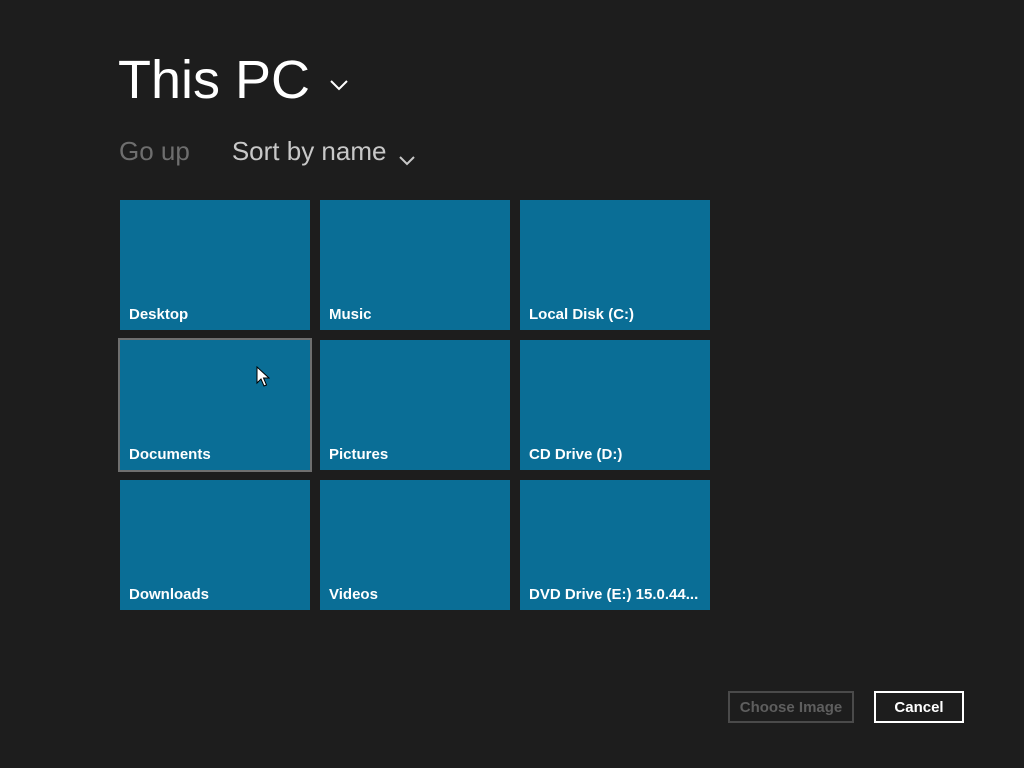 The height and width of the screenshot is (768, 1024). I want to click on tile-pictures: Pictures, so click(415, 405).